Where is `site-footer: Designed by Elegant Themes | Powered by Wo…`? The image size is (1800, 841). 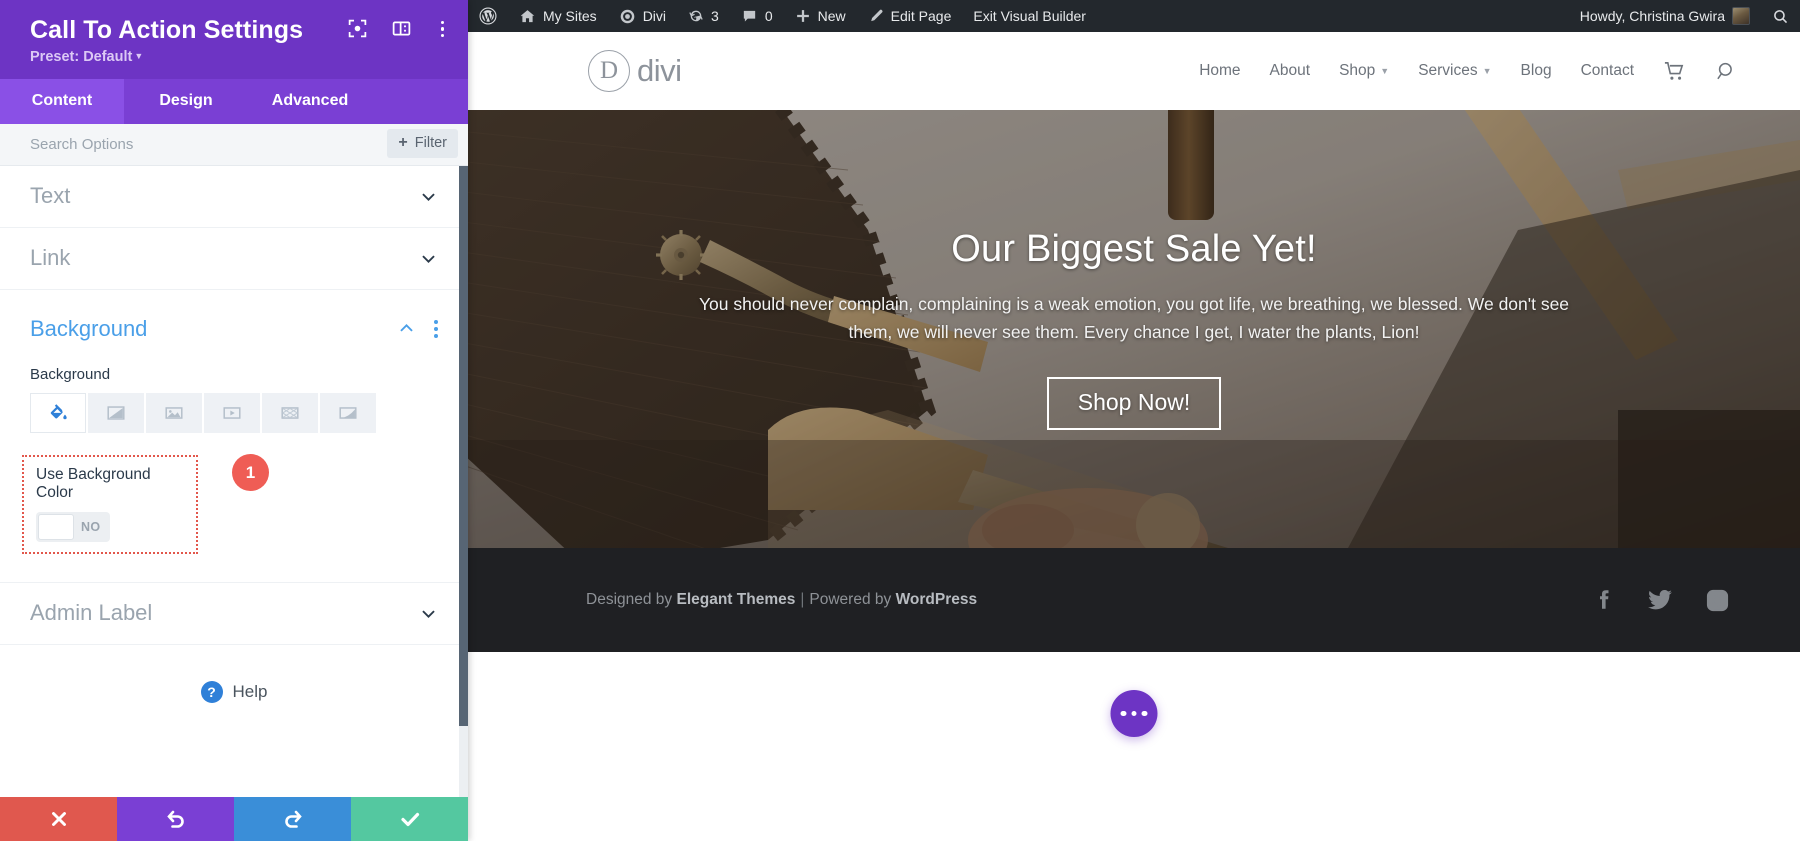
site-footer: Designed by Elegant Themes | Powered by Wo… is located at coordinates (1134, 600).